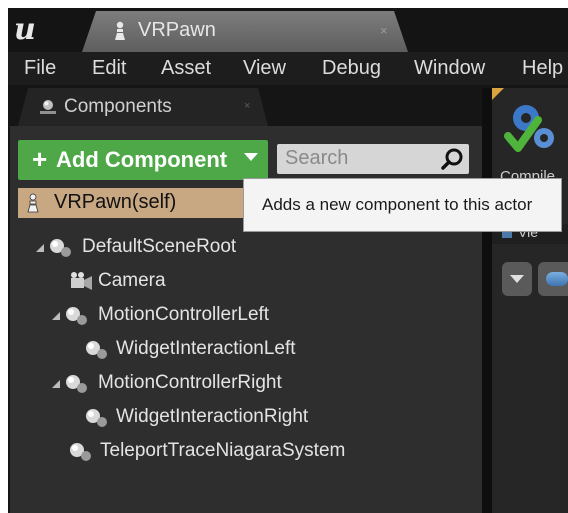  I want to click on tree-item-widgetinteractionright: WidgetInteractionRight, so click(214, 418).